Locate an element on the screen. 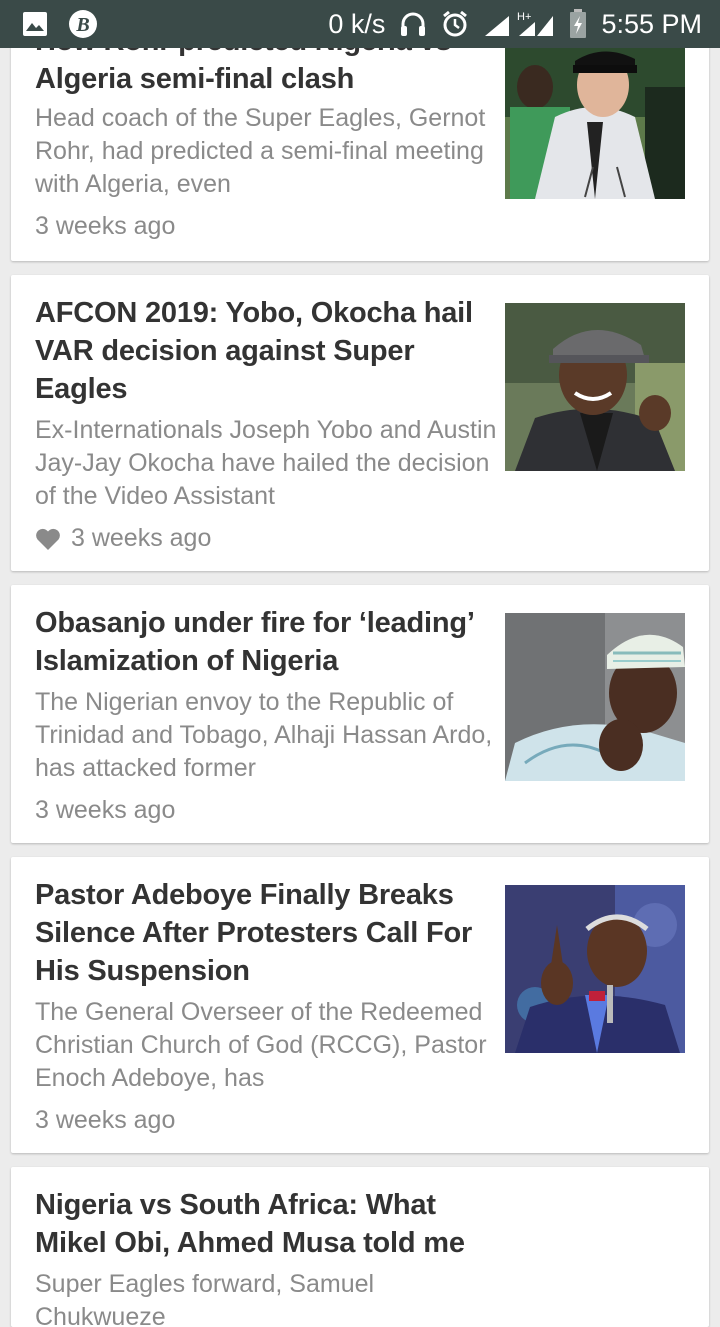 The width and height of the screenshot is (720, 1327). article-excerpt: Super Eagles forward, Samuel Chukwueze is located at coordinates (205, 1298).